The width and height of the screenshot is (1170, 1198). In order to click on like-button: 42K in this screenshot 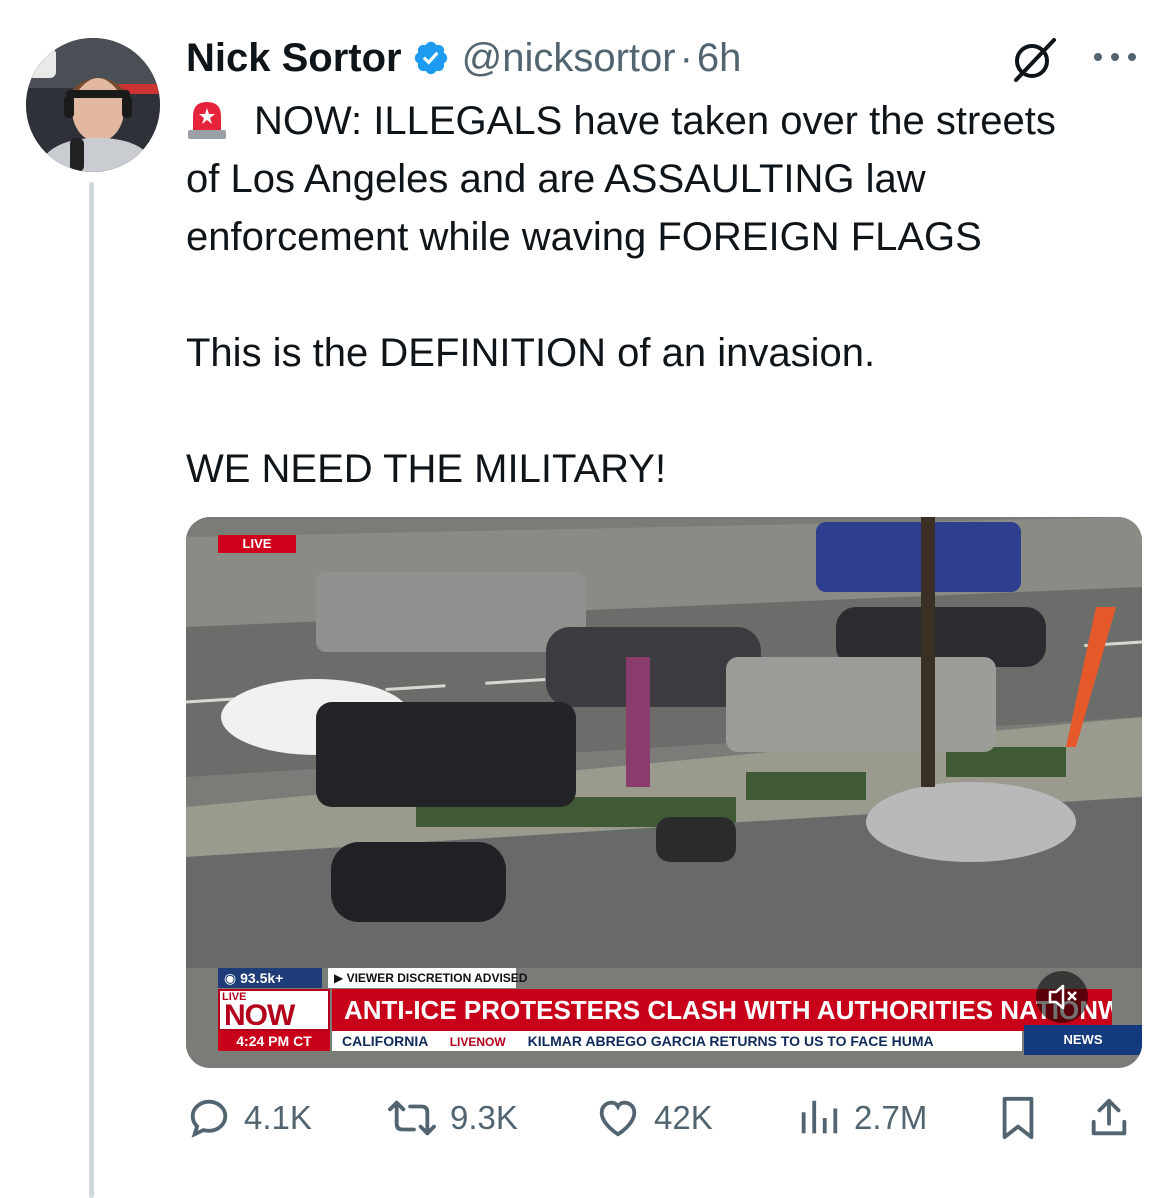, I will do `click(653, 1118)`.